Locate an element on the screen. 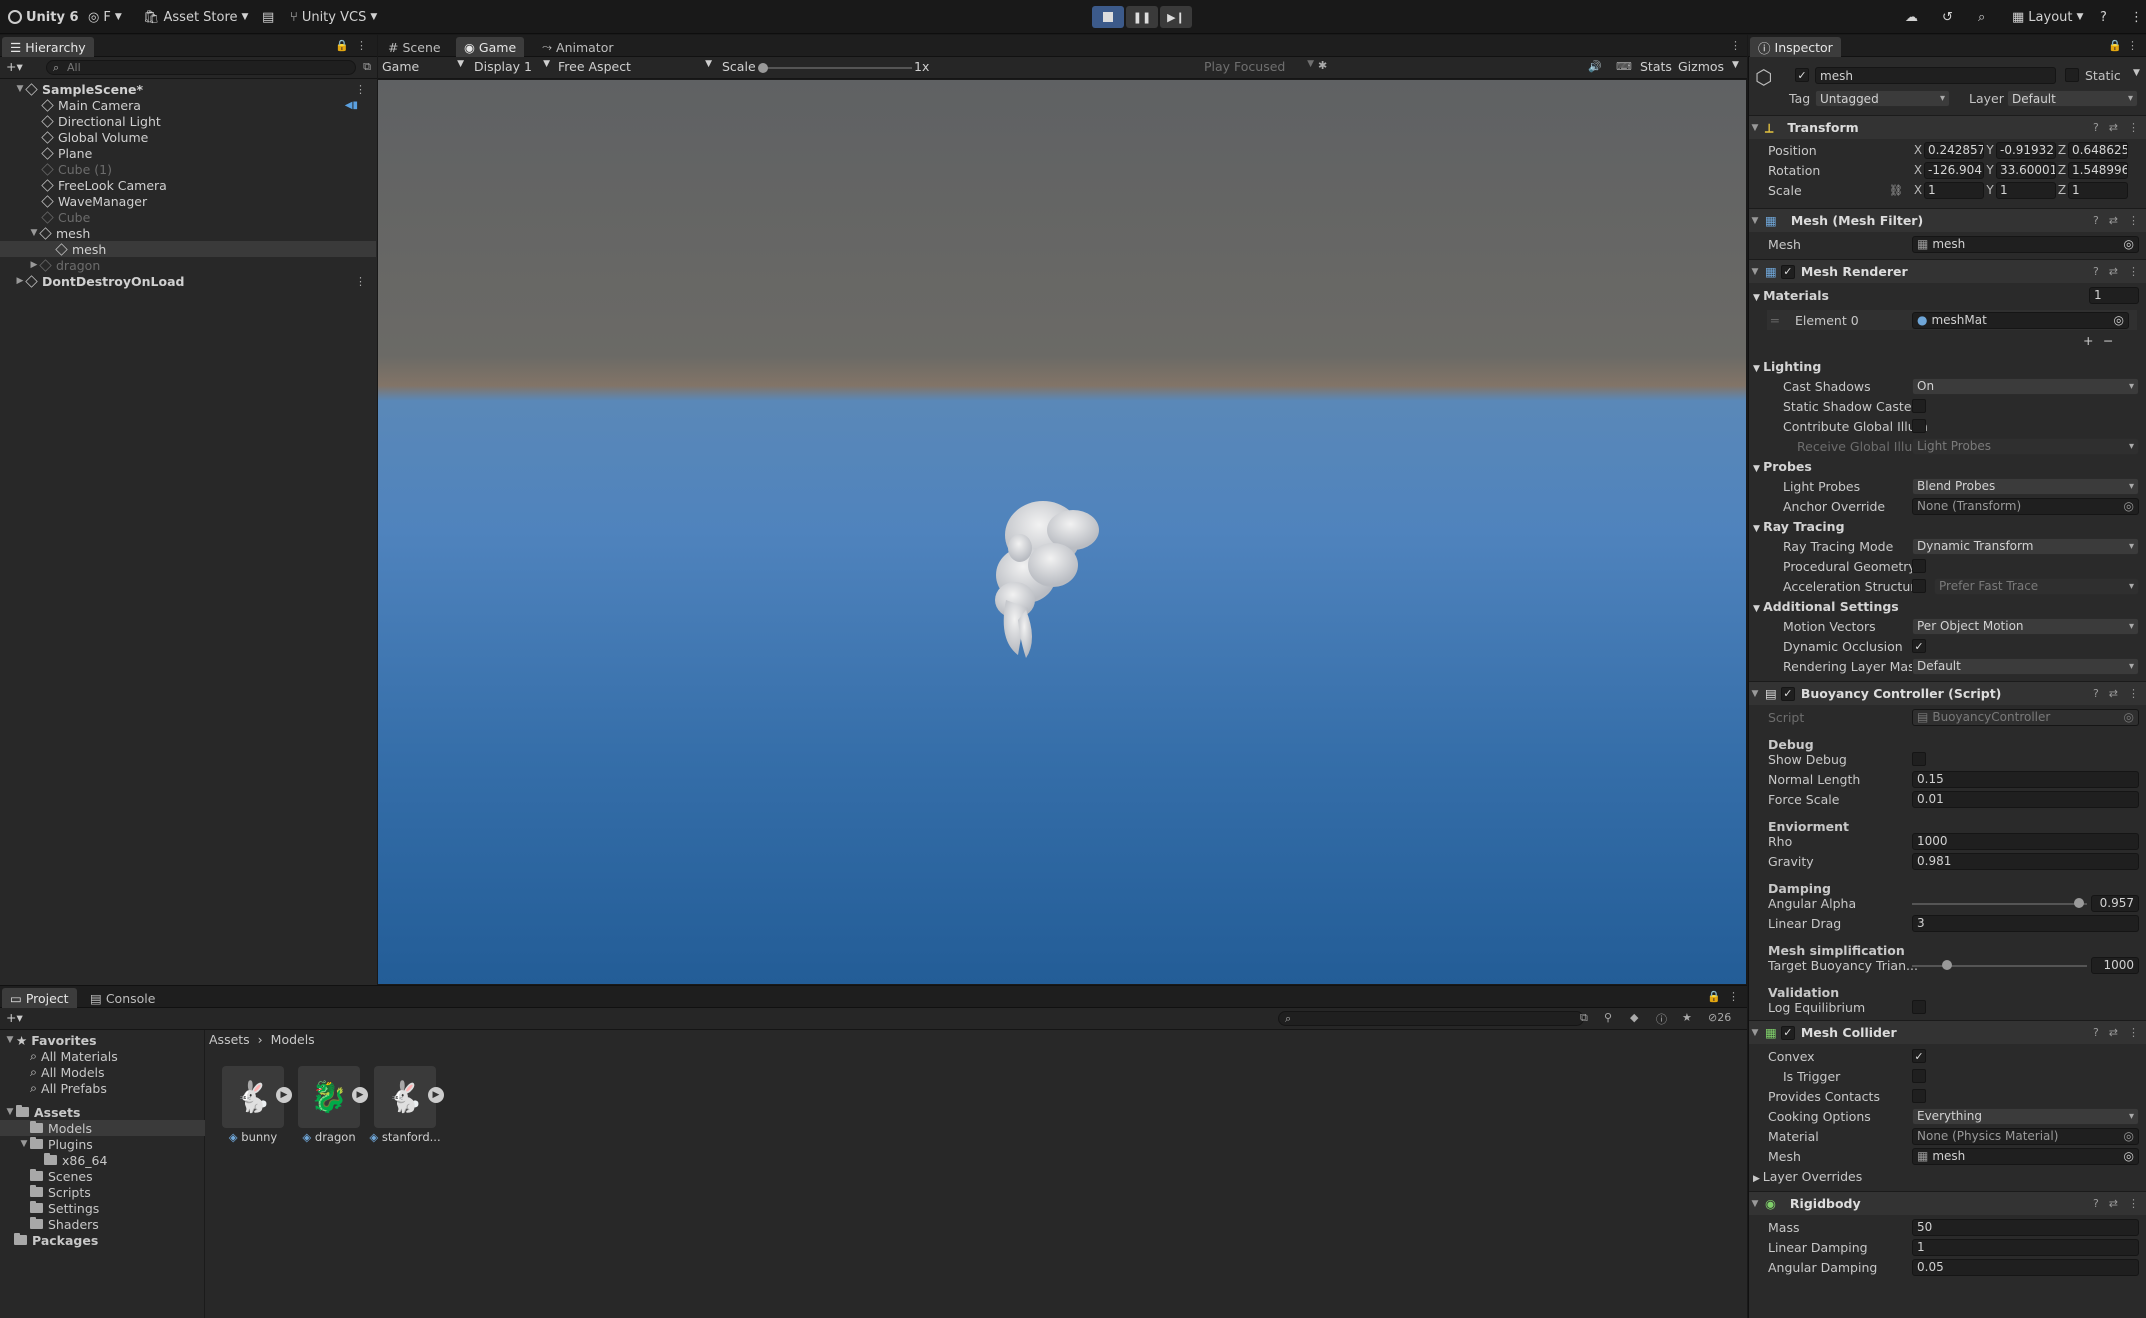 The width and height of the screenshot is (2146, 1318). pause-button: ❚❚ is located at coordinates (1142, 17).